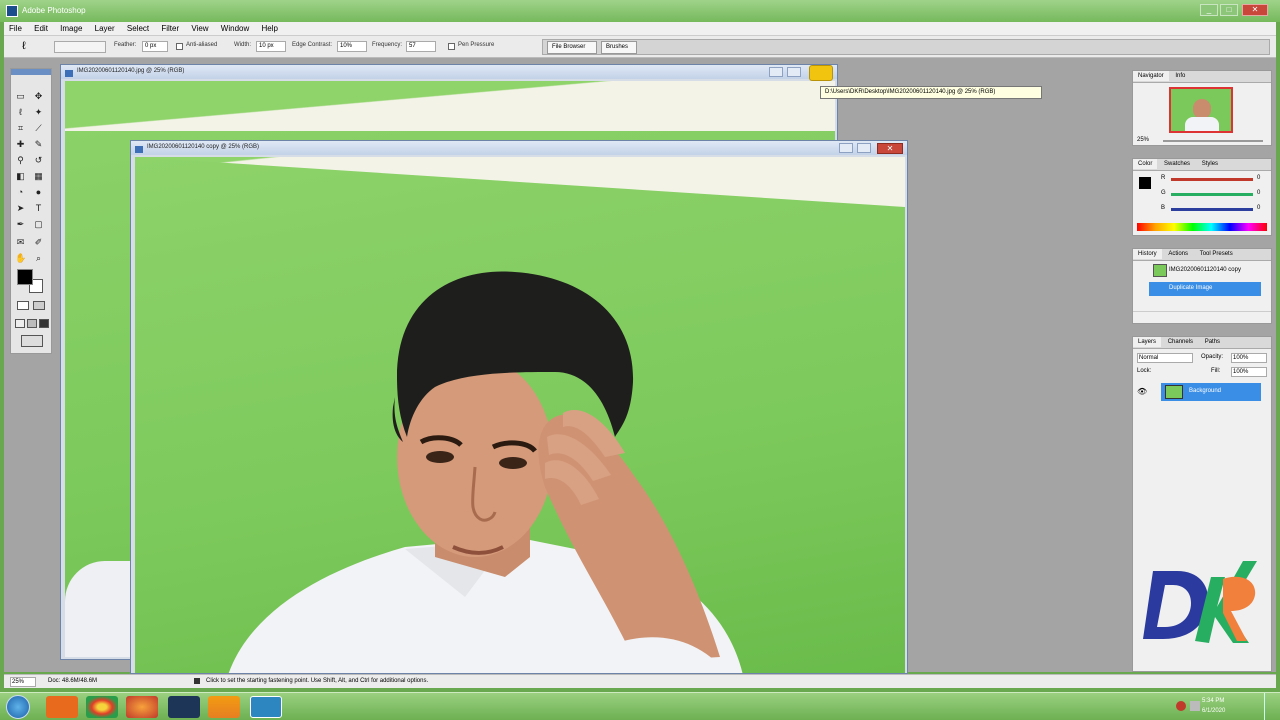 This screenshot has width=1280, height=720. Describe the element at coordinates (1180, 76) in the screenshot. I see `tab-info: Info` at that location.